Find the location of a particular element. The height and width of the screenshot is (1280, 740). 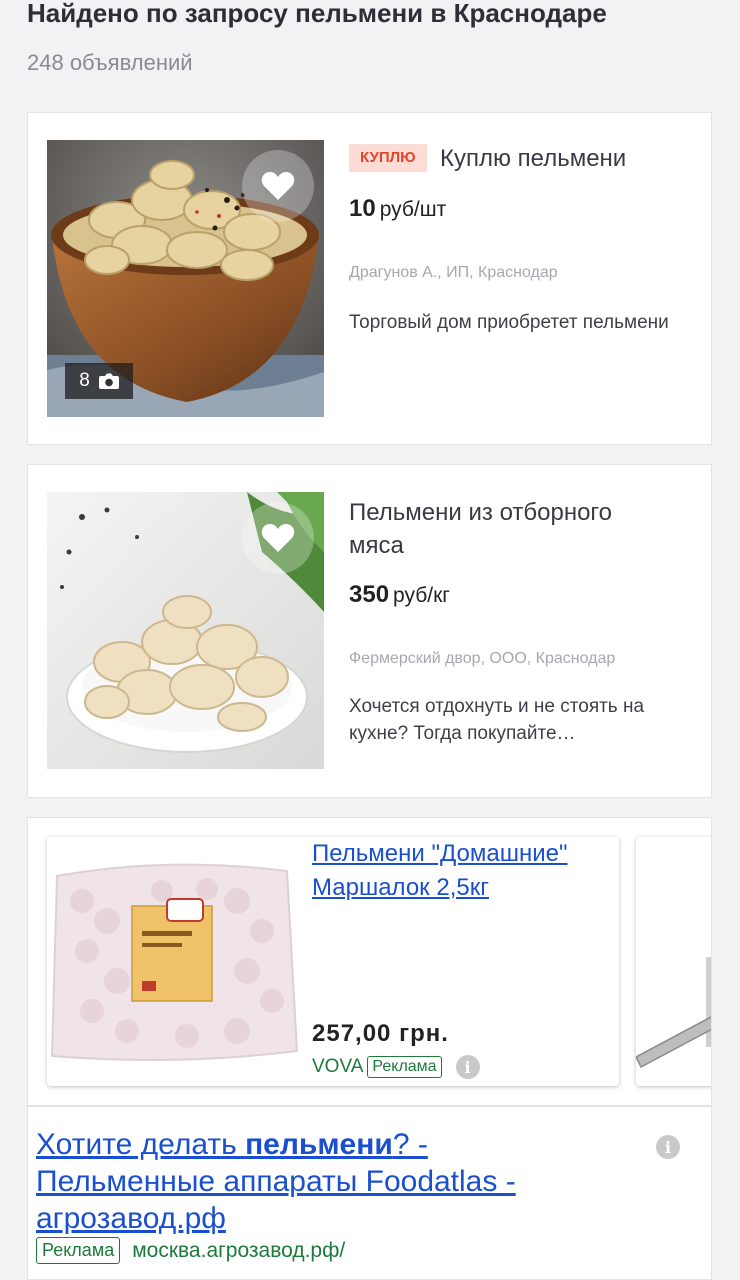

listing-description: Торговый дом приобретет пельмени is located at coordinates (509, 322).